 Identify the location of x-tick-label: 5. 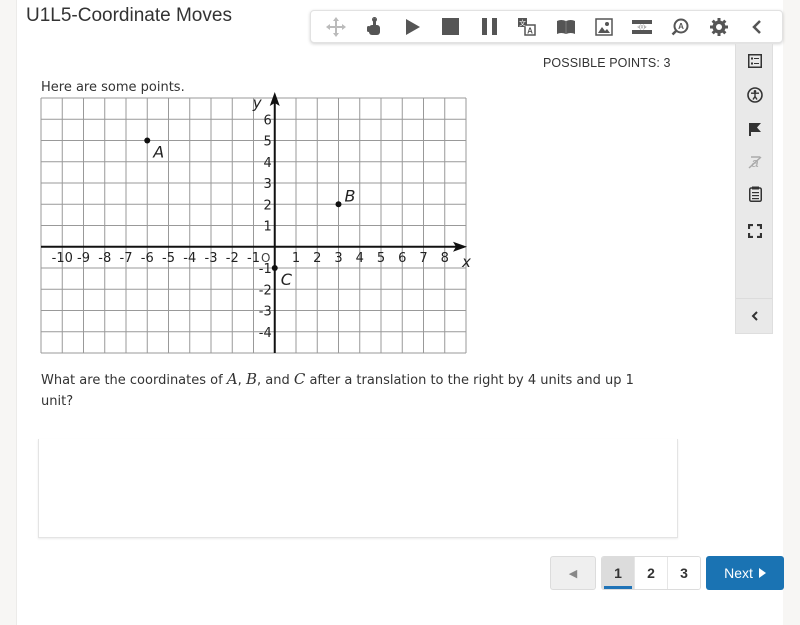
(381, 258).